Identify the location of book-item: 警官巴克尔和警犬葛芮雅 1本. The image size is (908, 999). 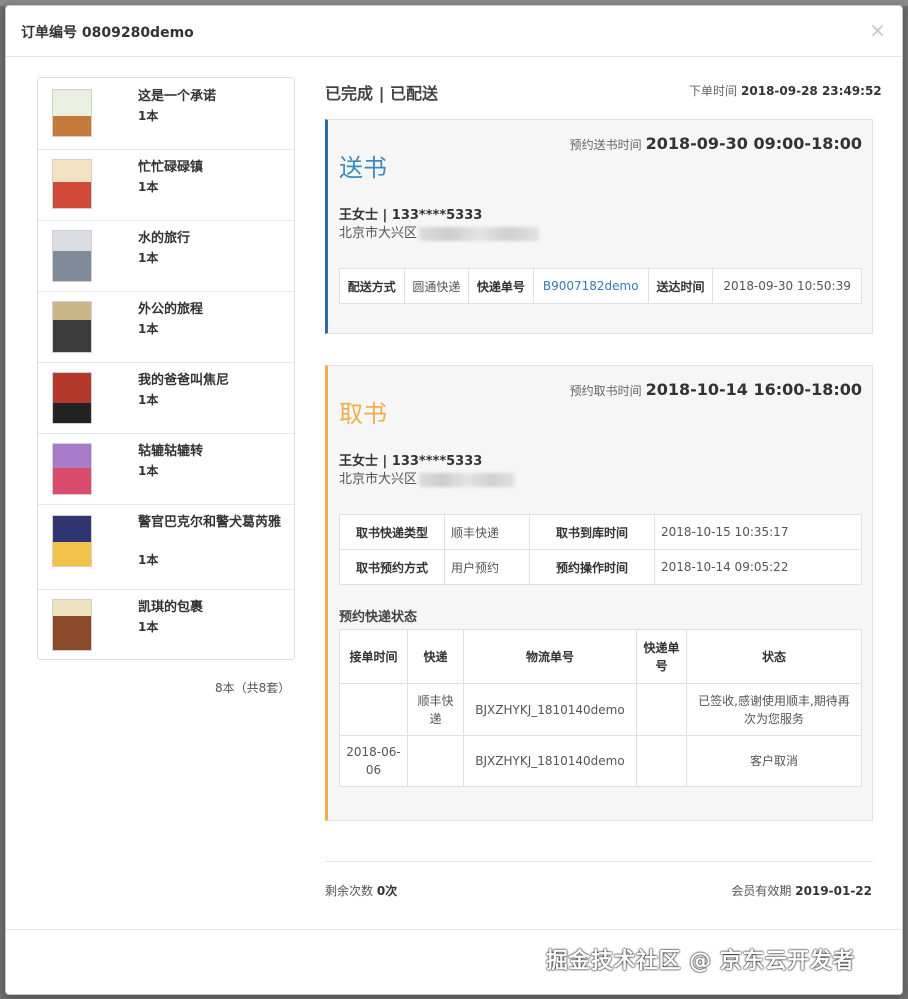
(166, 547).